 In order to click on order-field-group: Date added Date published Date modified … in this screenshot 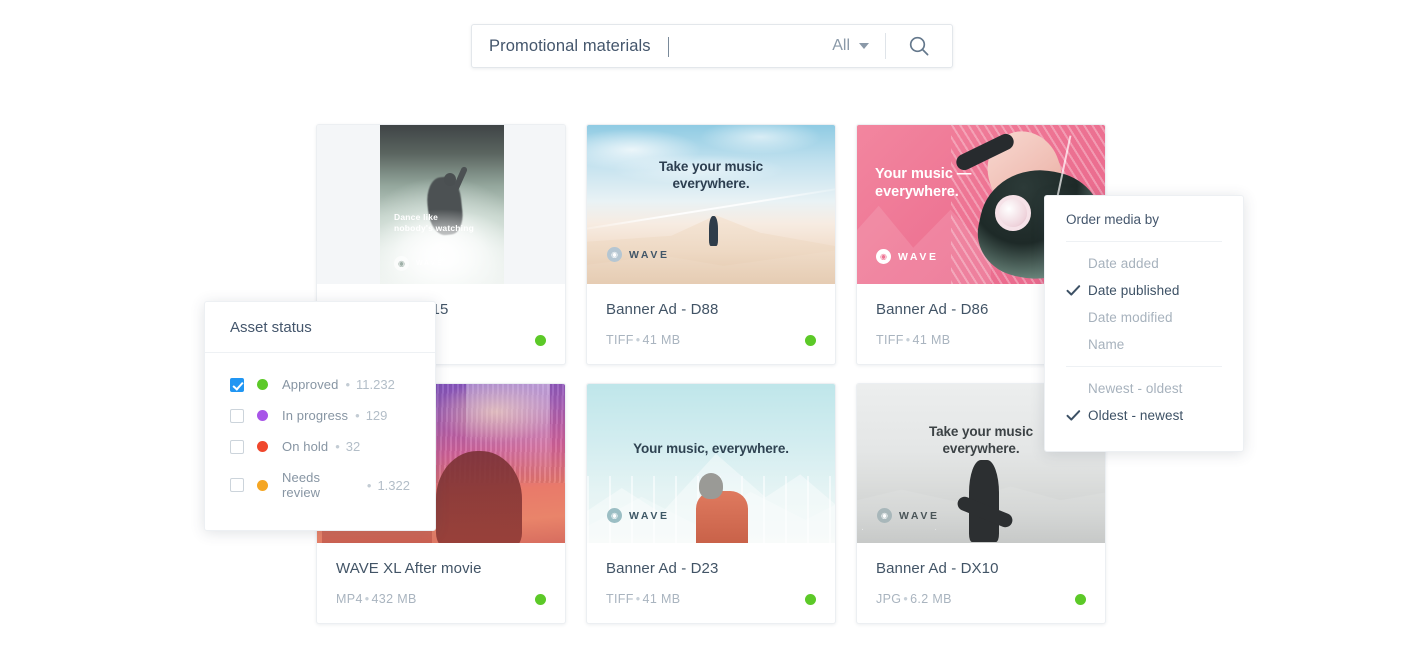, I will do `click(1144, 304)`.